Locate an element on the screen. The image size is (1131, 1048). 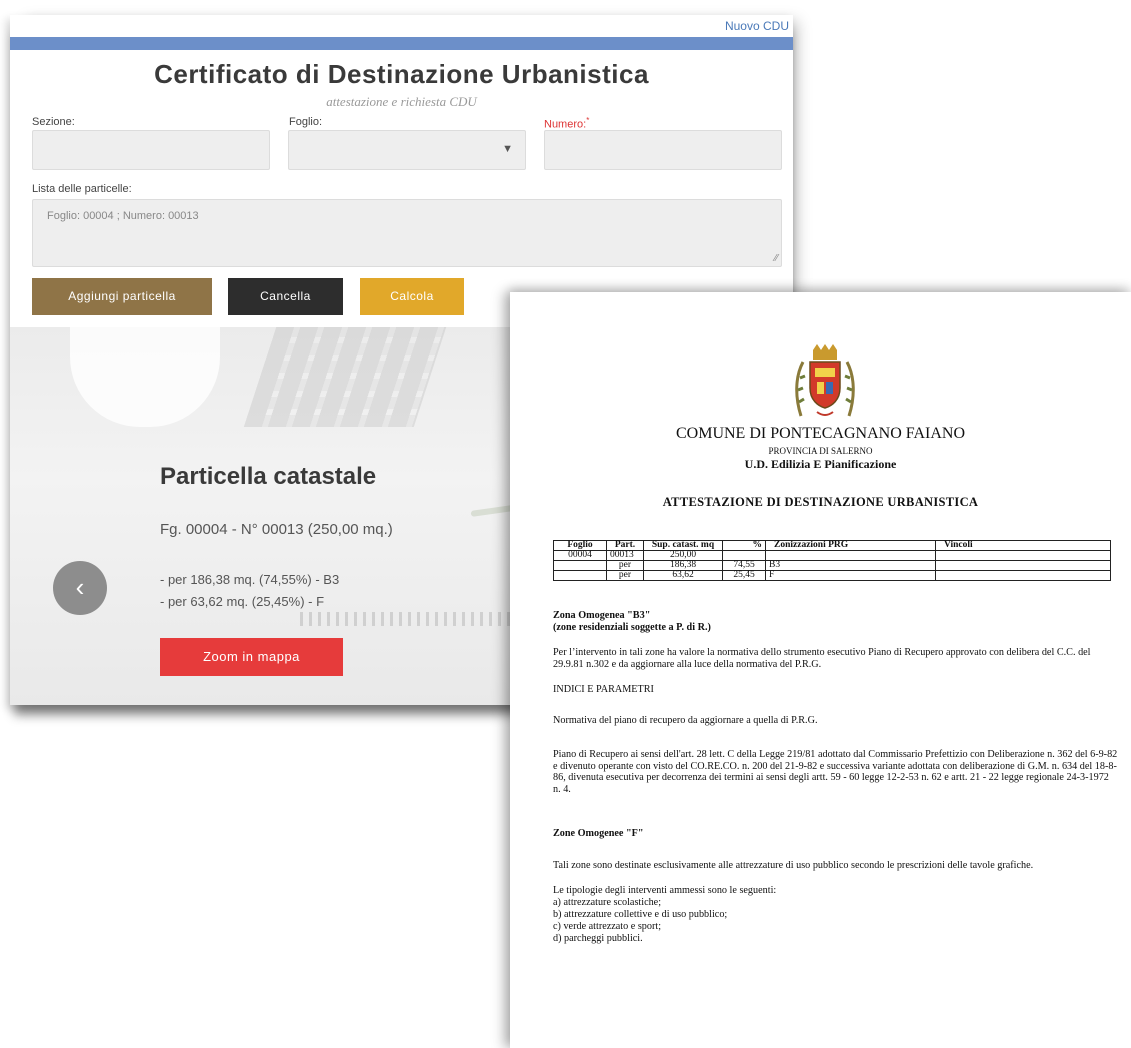
foglio-label: Foglio: is located at coordinates (306, 122).